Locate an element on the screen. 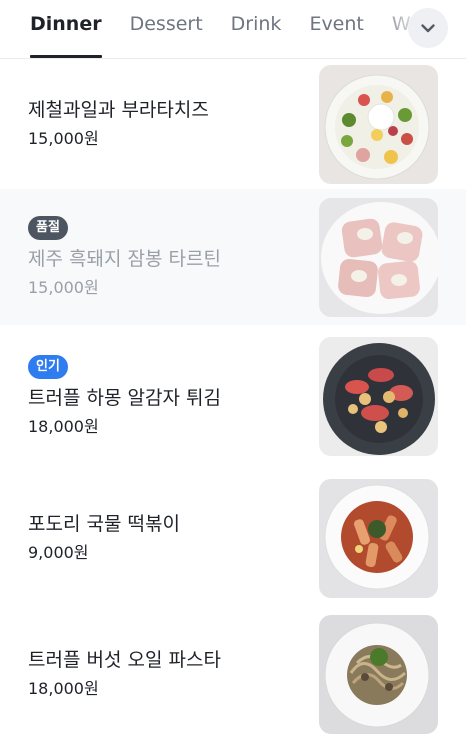 This screenshot has width=466, height=738. menu-item-name: 트러플 하몽 알감자 튀김 is located at coordinates (124, 397).